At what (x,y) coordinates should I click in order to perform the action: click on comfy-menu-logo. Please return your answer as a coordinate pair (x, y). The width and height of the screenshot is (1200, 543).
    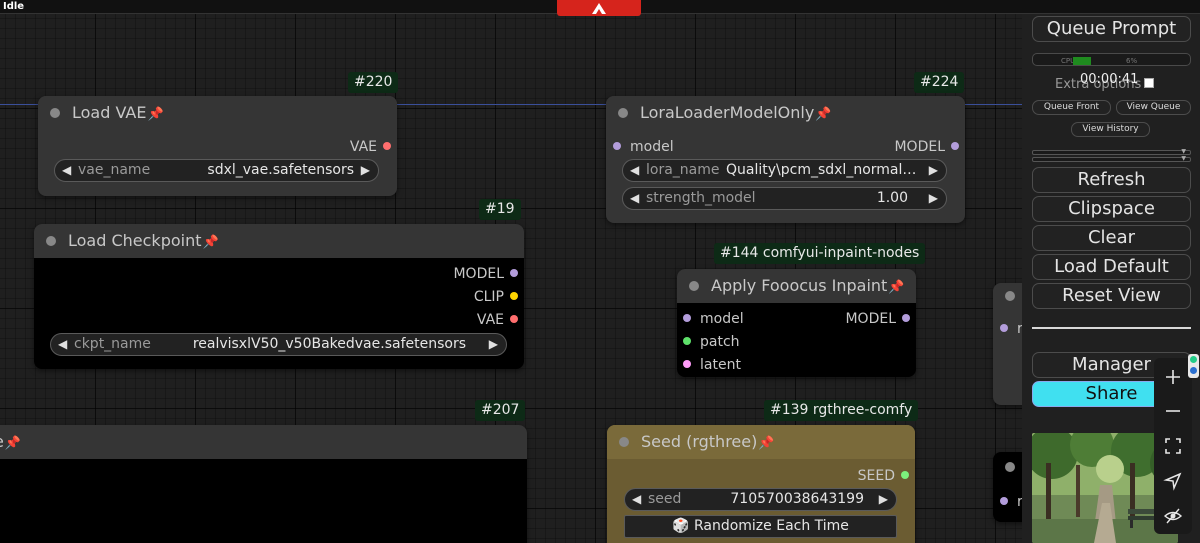
    Looking at the image, I should click on (599, 8).